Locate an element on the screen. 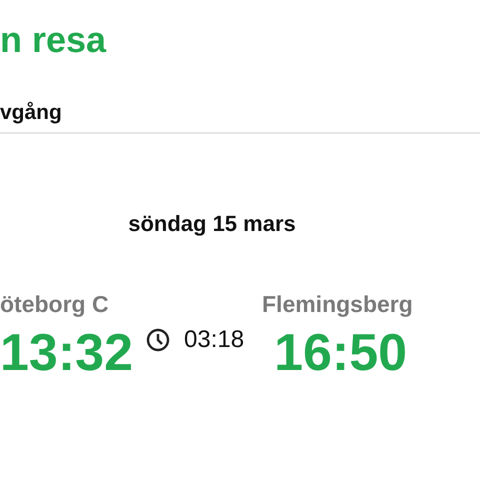 Image resolution: width=480 pixels, height=480 pixels. section-heading: vgång is located at coordinates (31, 113).